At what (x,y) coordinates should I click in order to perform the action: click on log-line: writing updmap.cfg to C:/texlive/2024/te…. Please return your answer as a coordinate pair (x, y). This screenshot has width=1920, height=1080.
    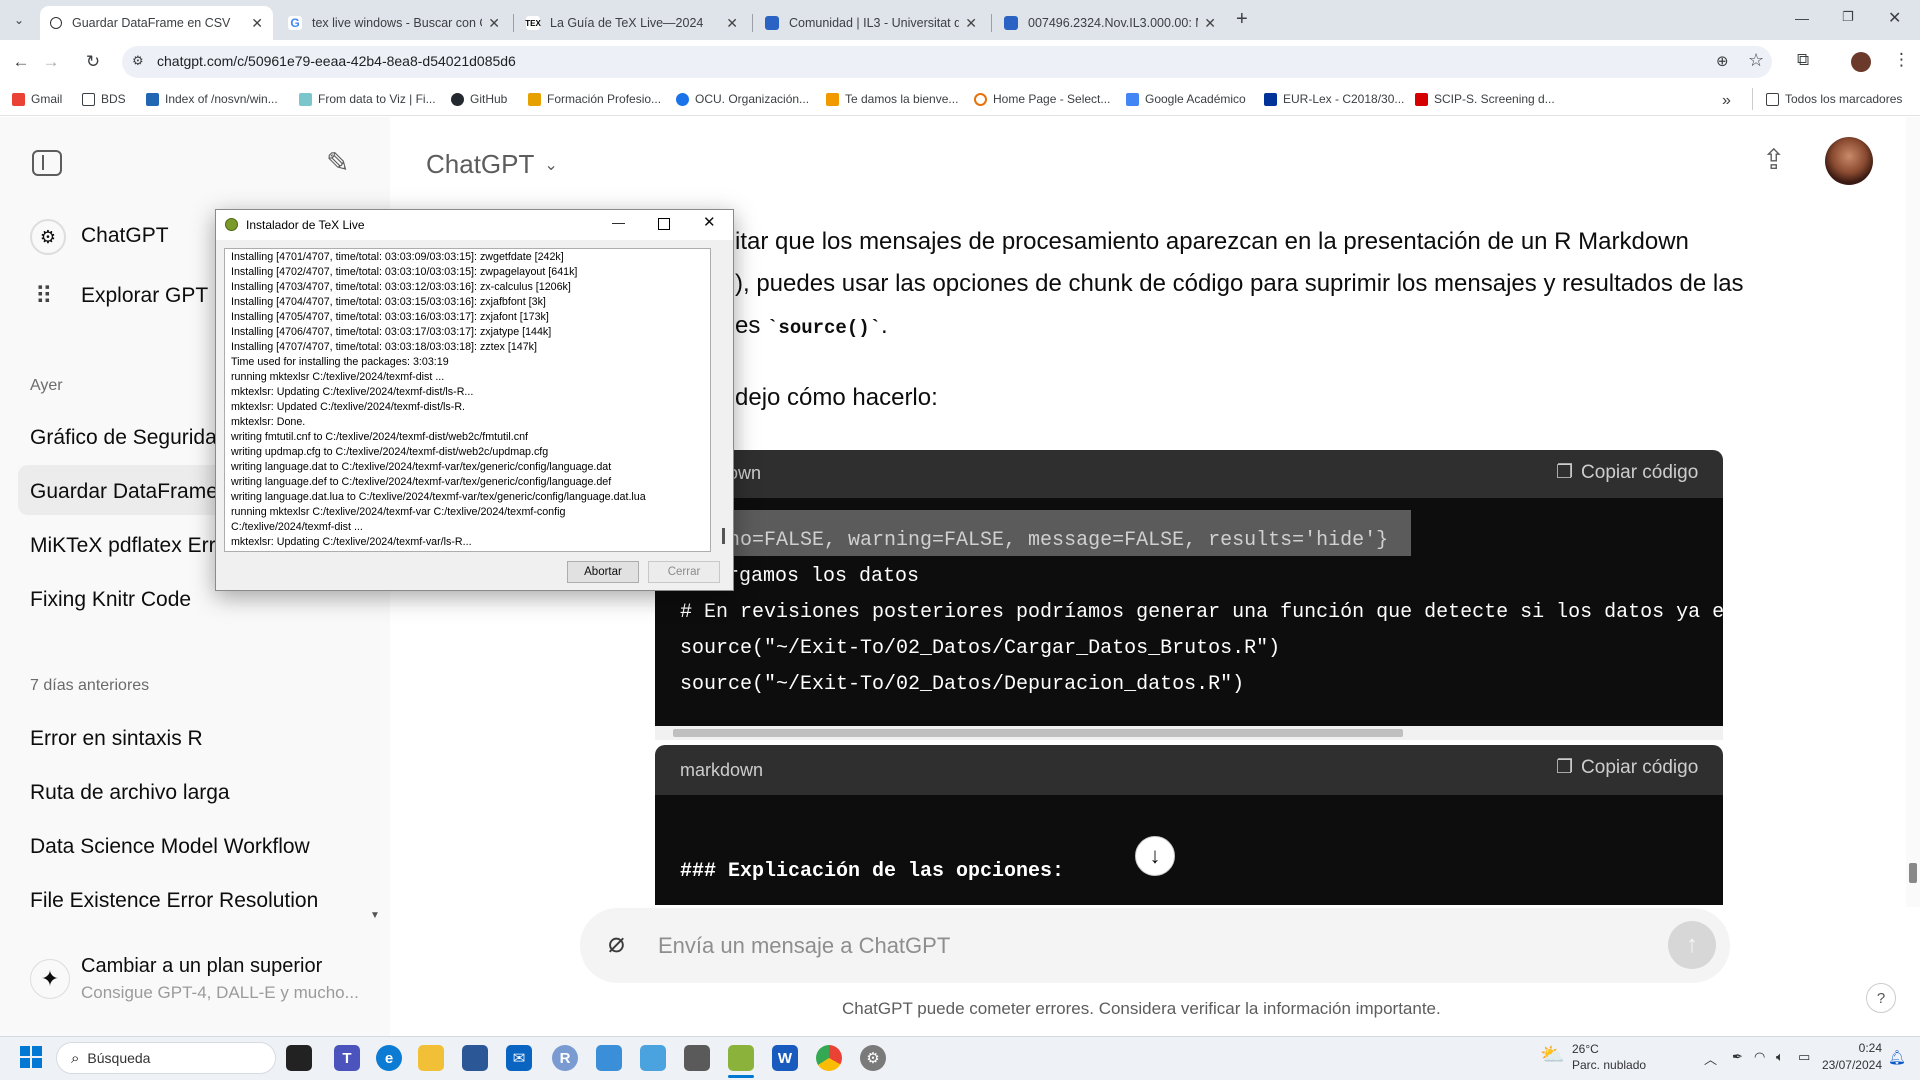
    Looking at the image, I should click on (390, 452).